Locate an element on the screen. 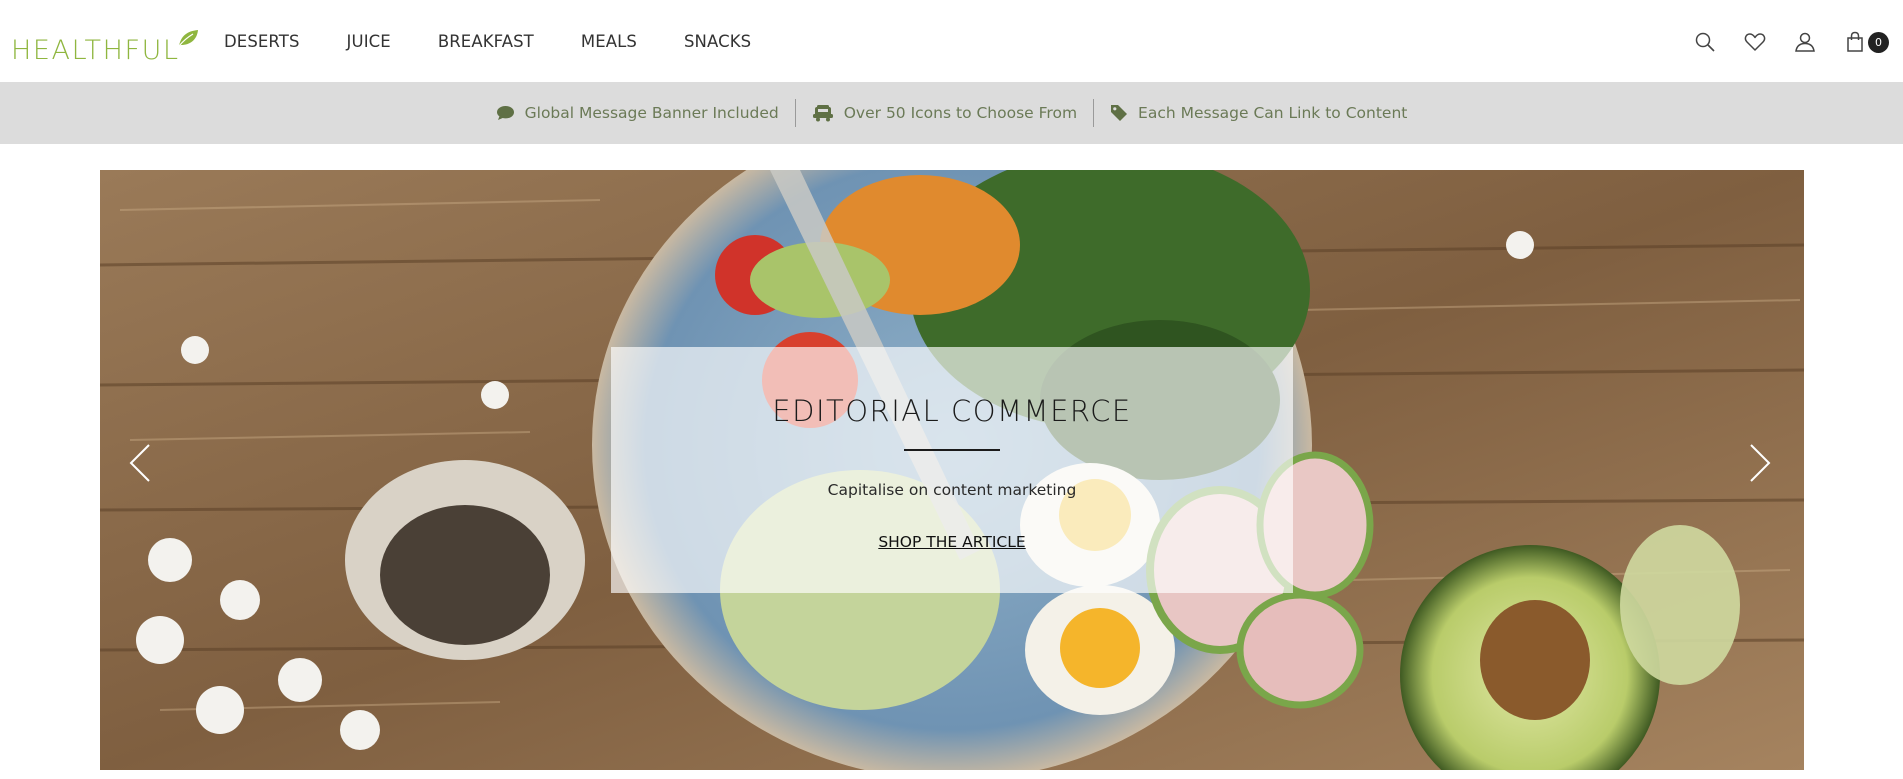 The width and height of the screenshot is (1903, 779). tag-icon is located at coordinates (1119, 113).